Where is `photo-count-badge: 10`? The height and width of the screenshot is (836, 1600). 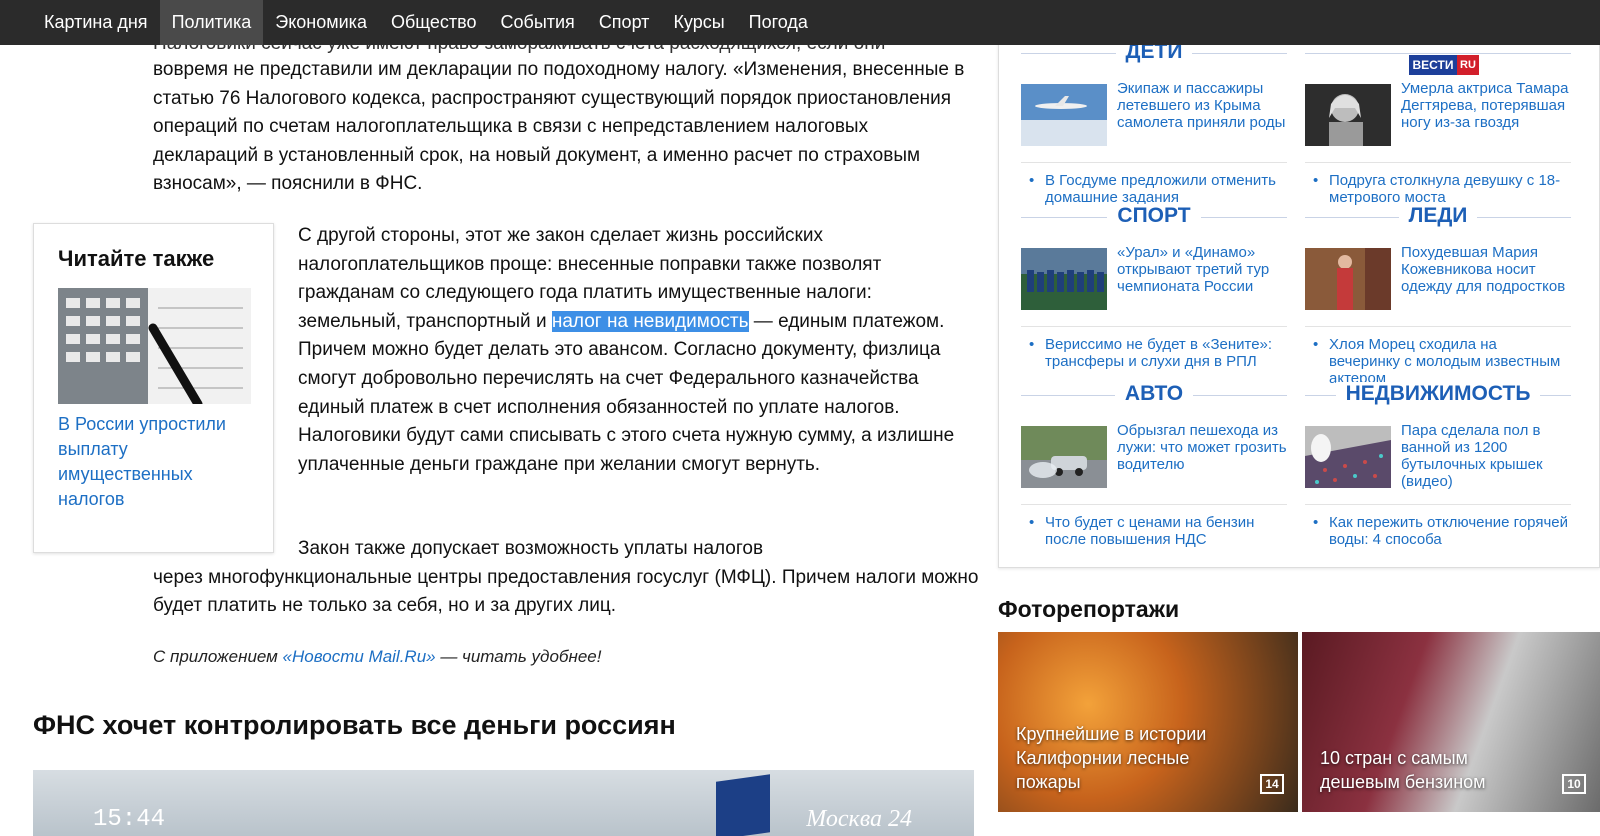 photo-count-badge: 10 is located at coordinates (1574, 784).